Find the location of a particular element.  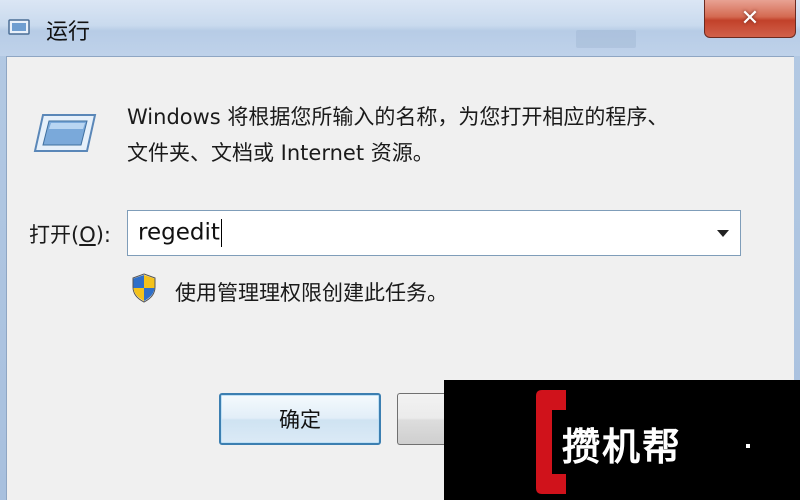

watermark-overlay: 攒机帮 is located at coordinates (622, 440).